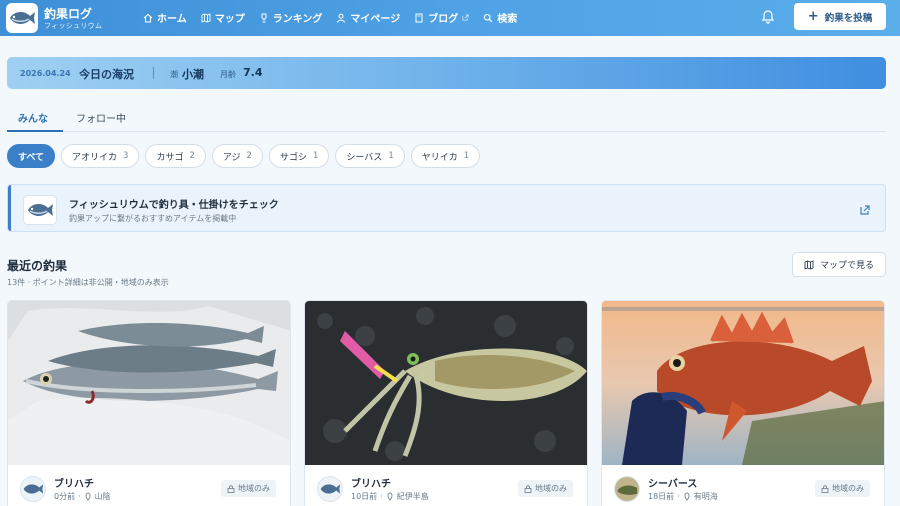 This screenshot has width=900, height=506. I want to click on filter-chip-label: アジ, so click(231, 157).